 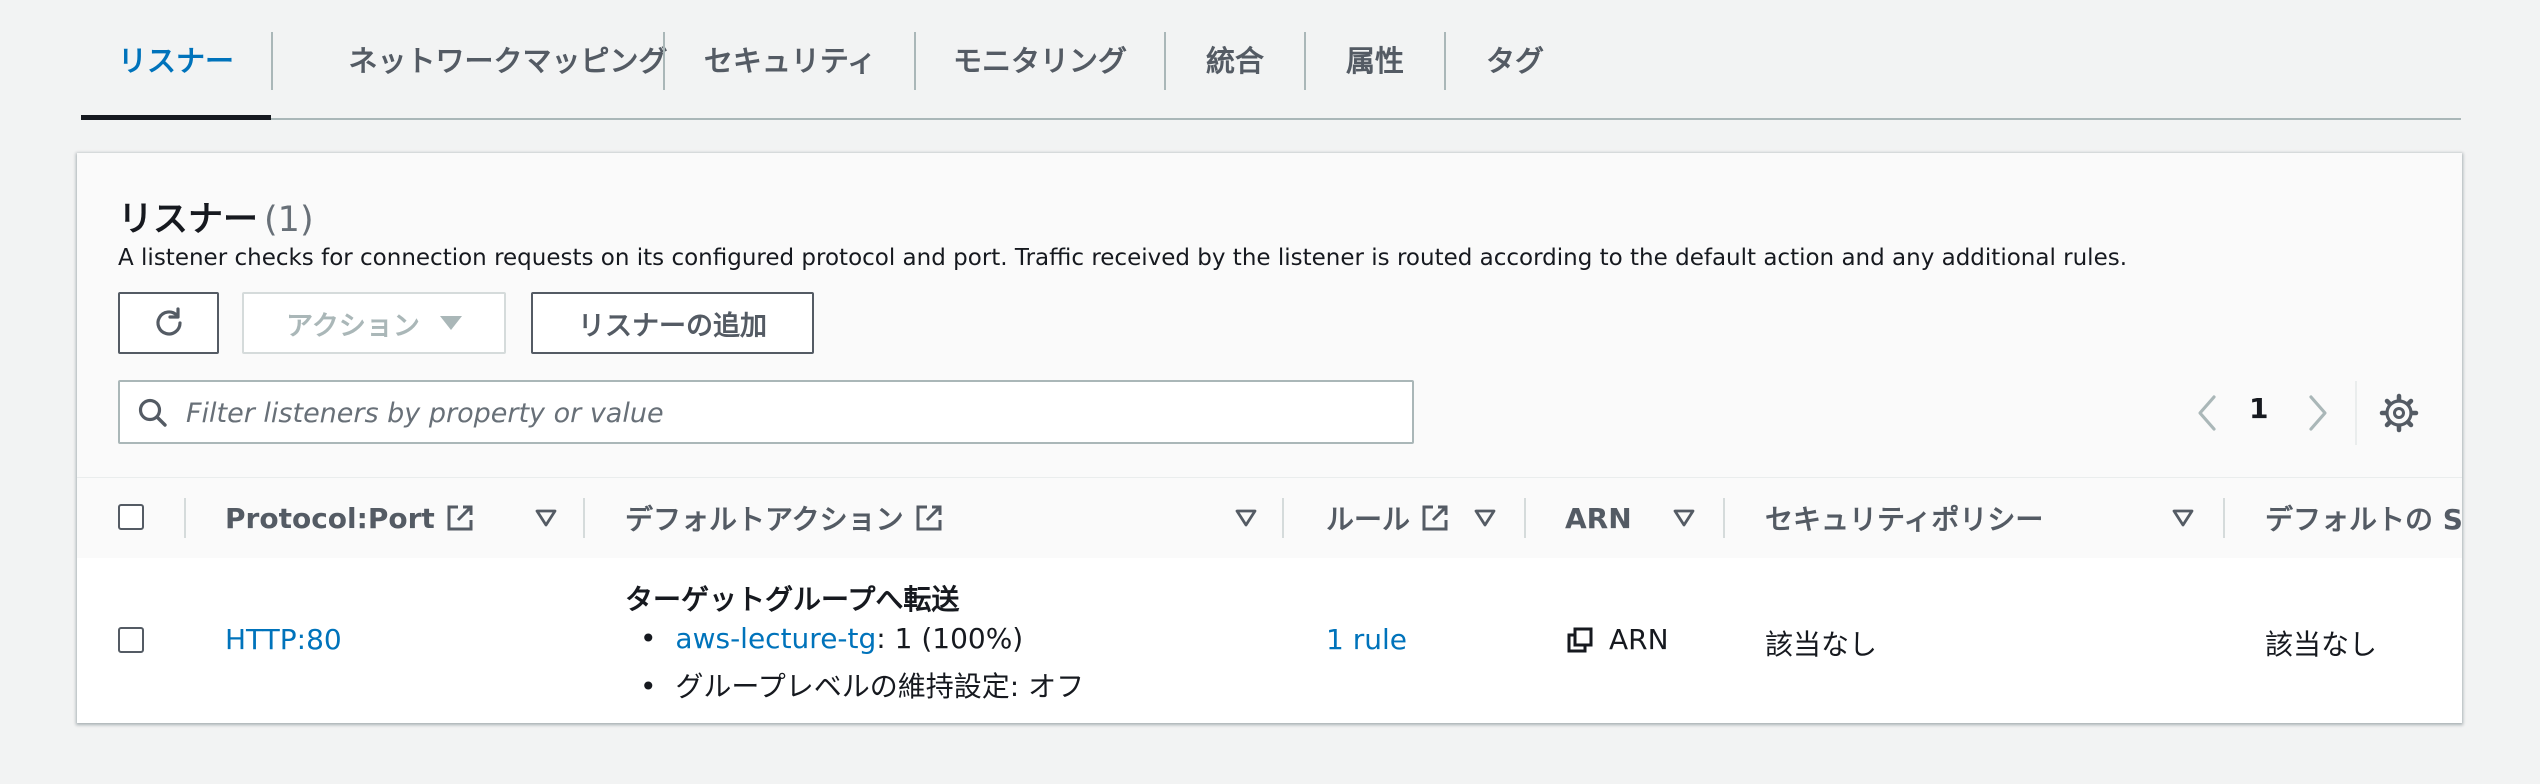 I want to click on tab-label: セキュリティ, so click(x=790, y=61).